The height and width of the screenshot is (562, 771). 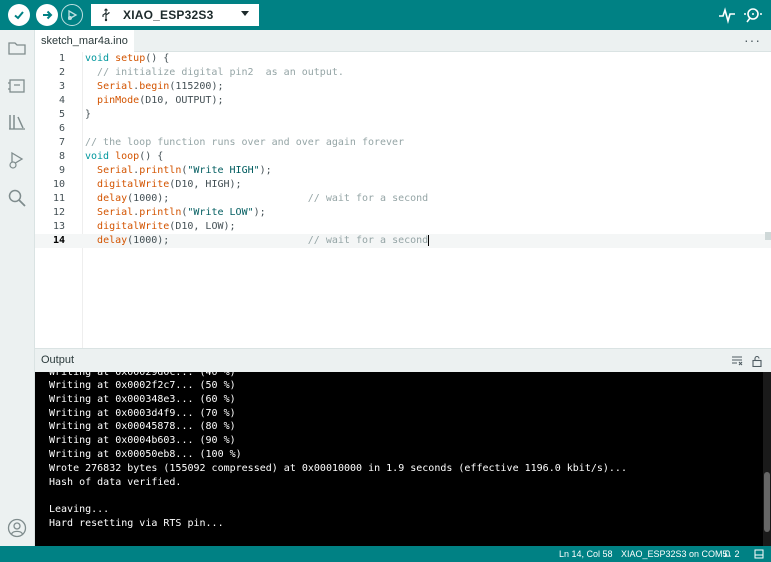 I want to click on line-number: 10, so click(x=58, y=184).